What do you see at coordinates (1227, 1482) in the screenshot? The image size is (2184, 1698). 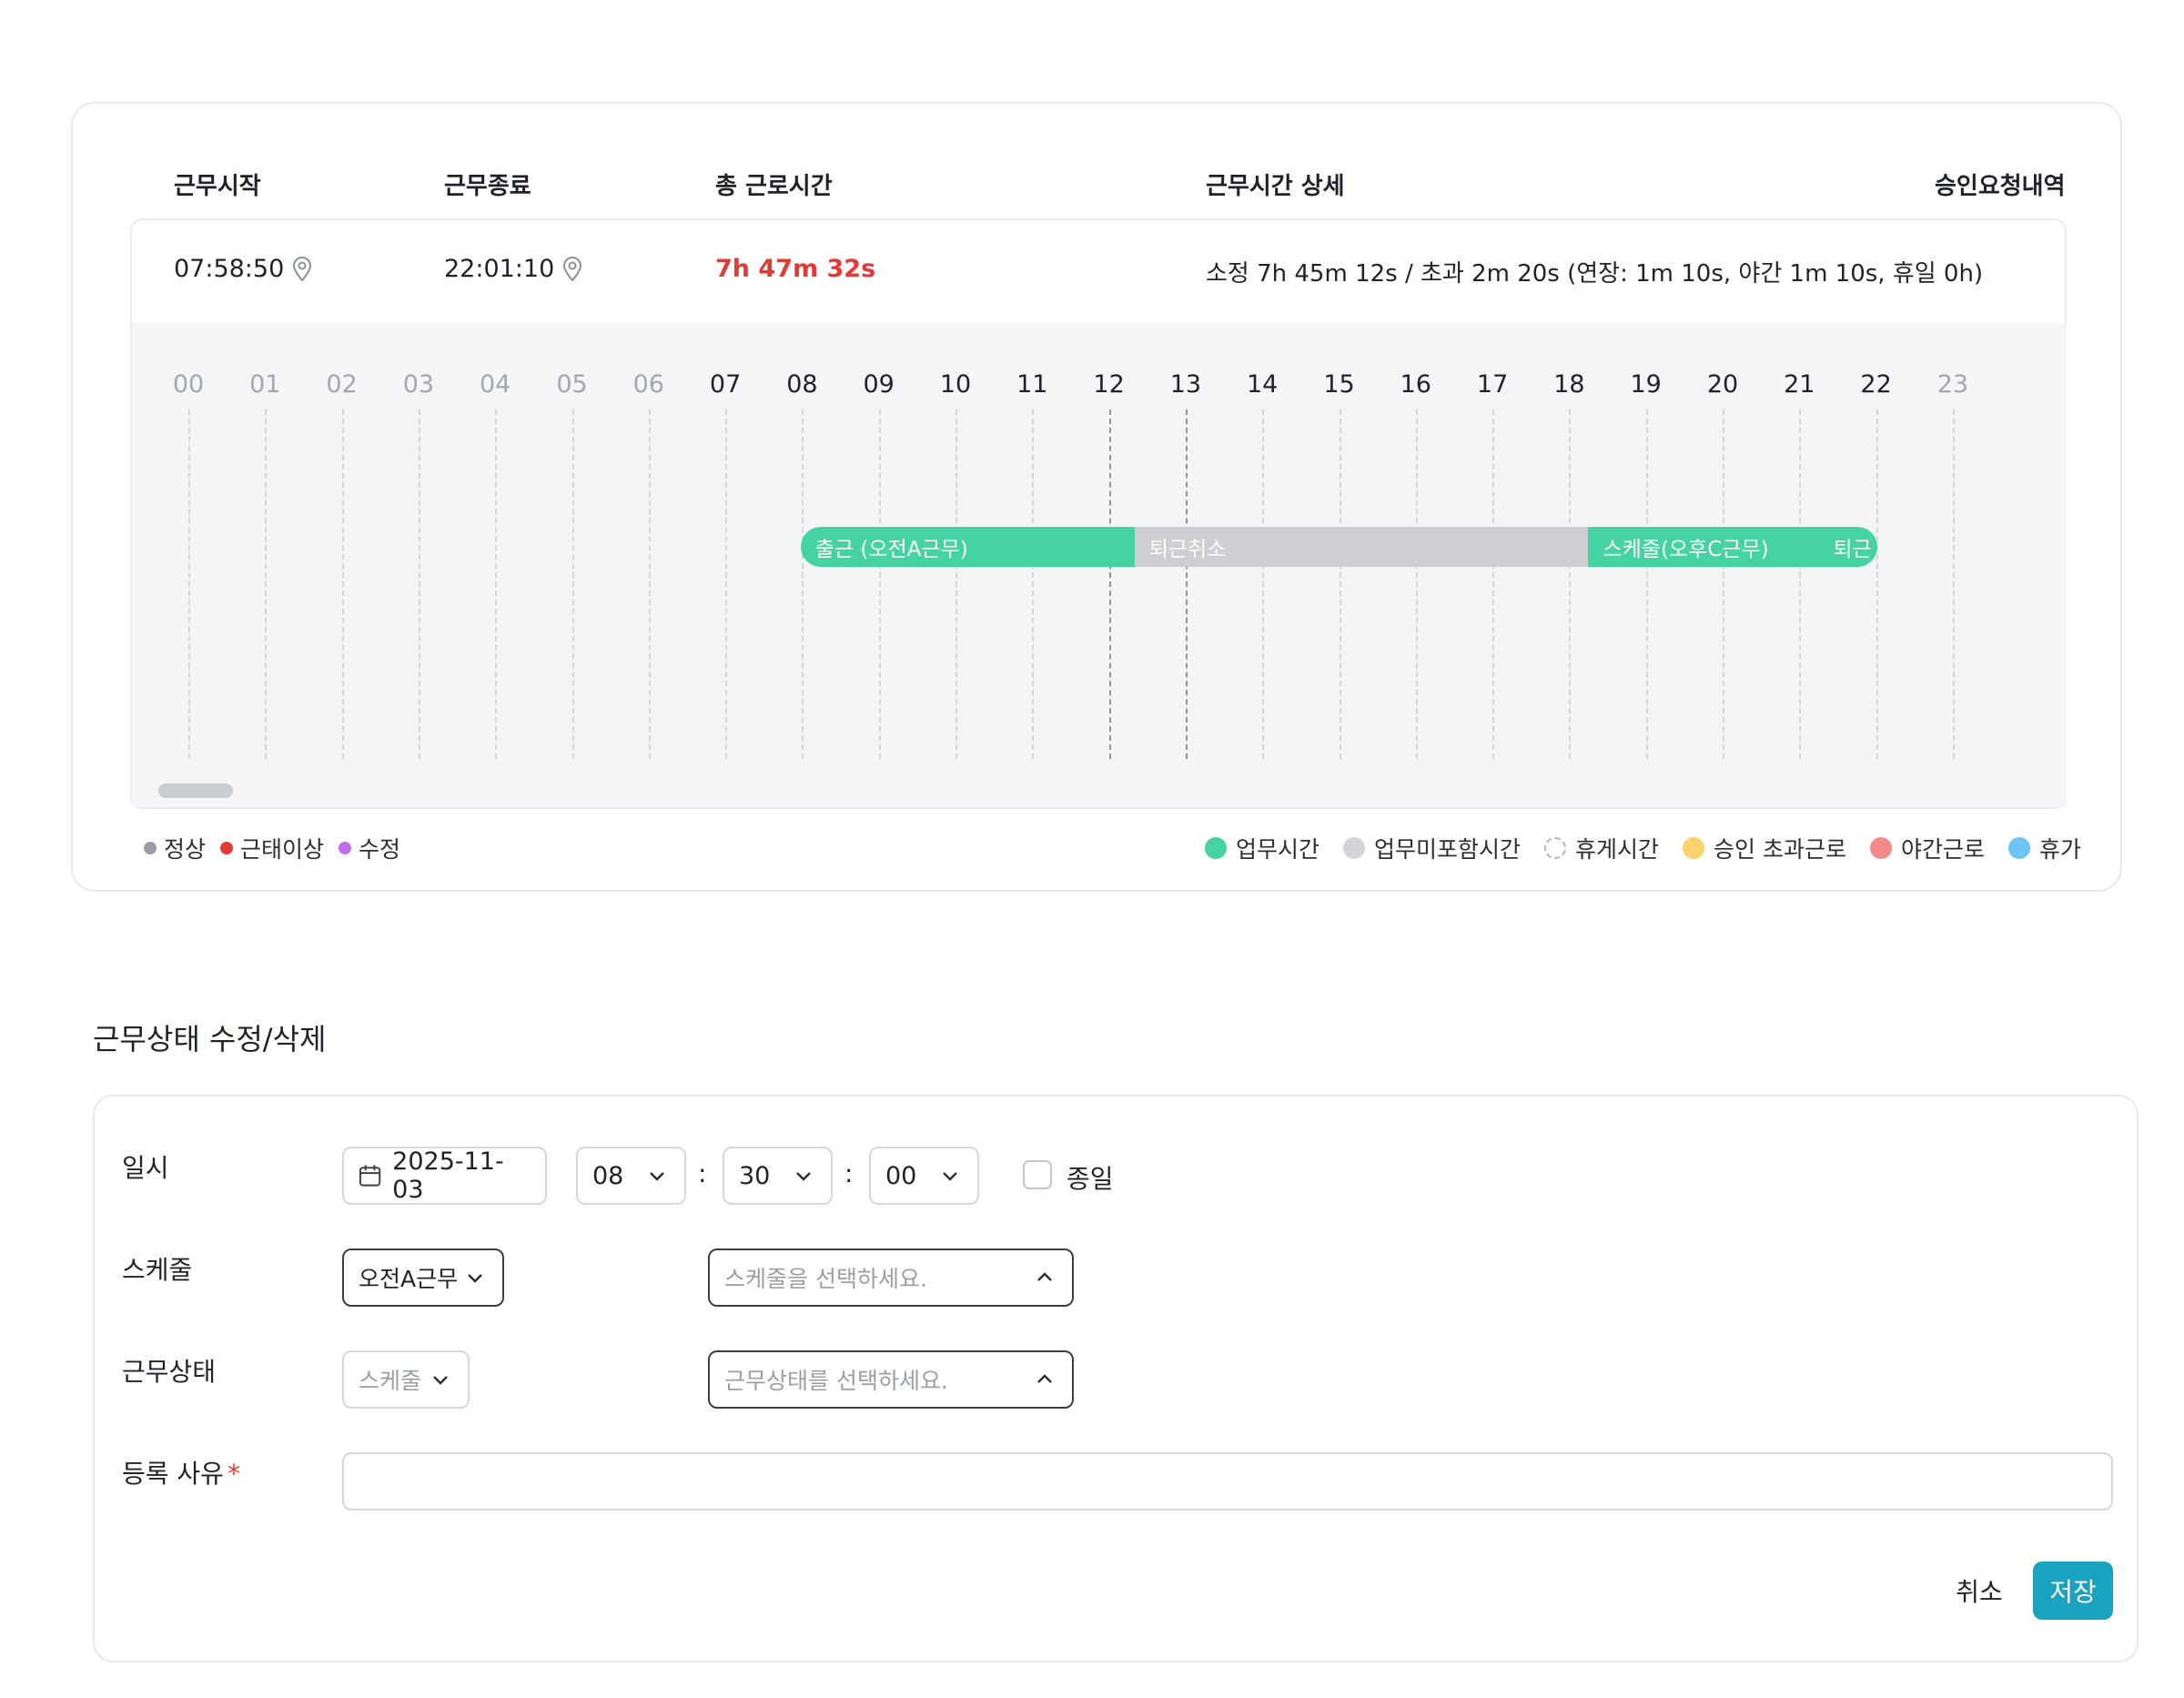 I see `reason-input` at bounding box center [1227, 1482].